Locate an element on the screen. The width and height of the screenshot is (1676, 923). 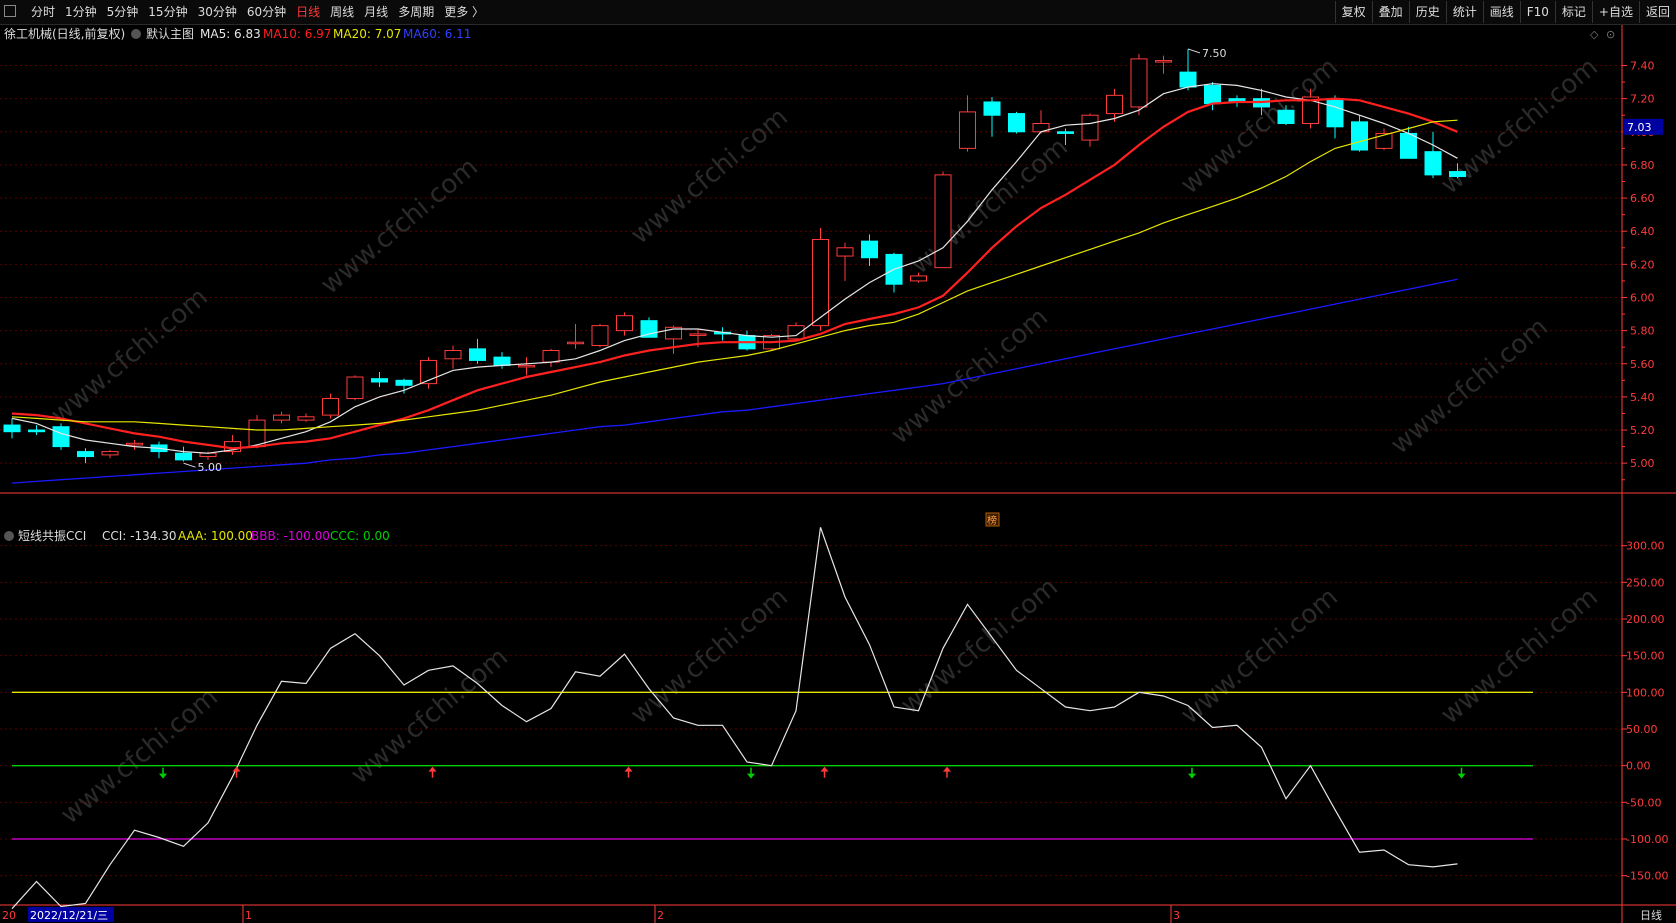
window-restore-icon is located at coordinates (10, 11).